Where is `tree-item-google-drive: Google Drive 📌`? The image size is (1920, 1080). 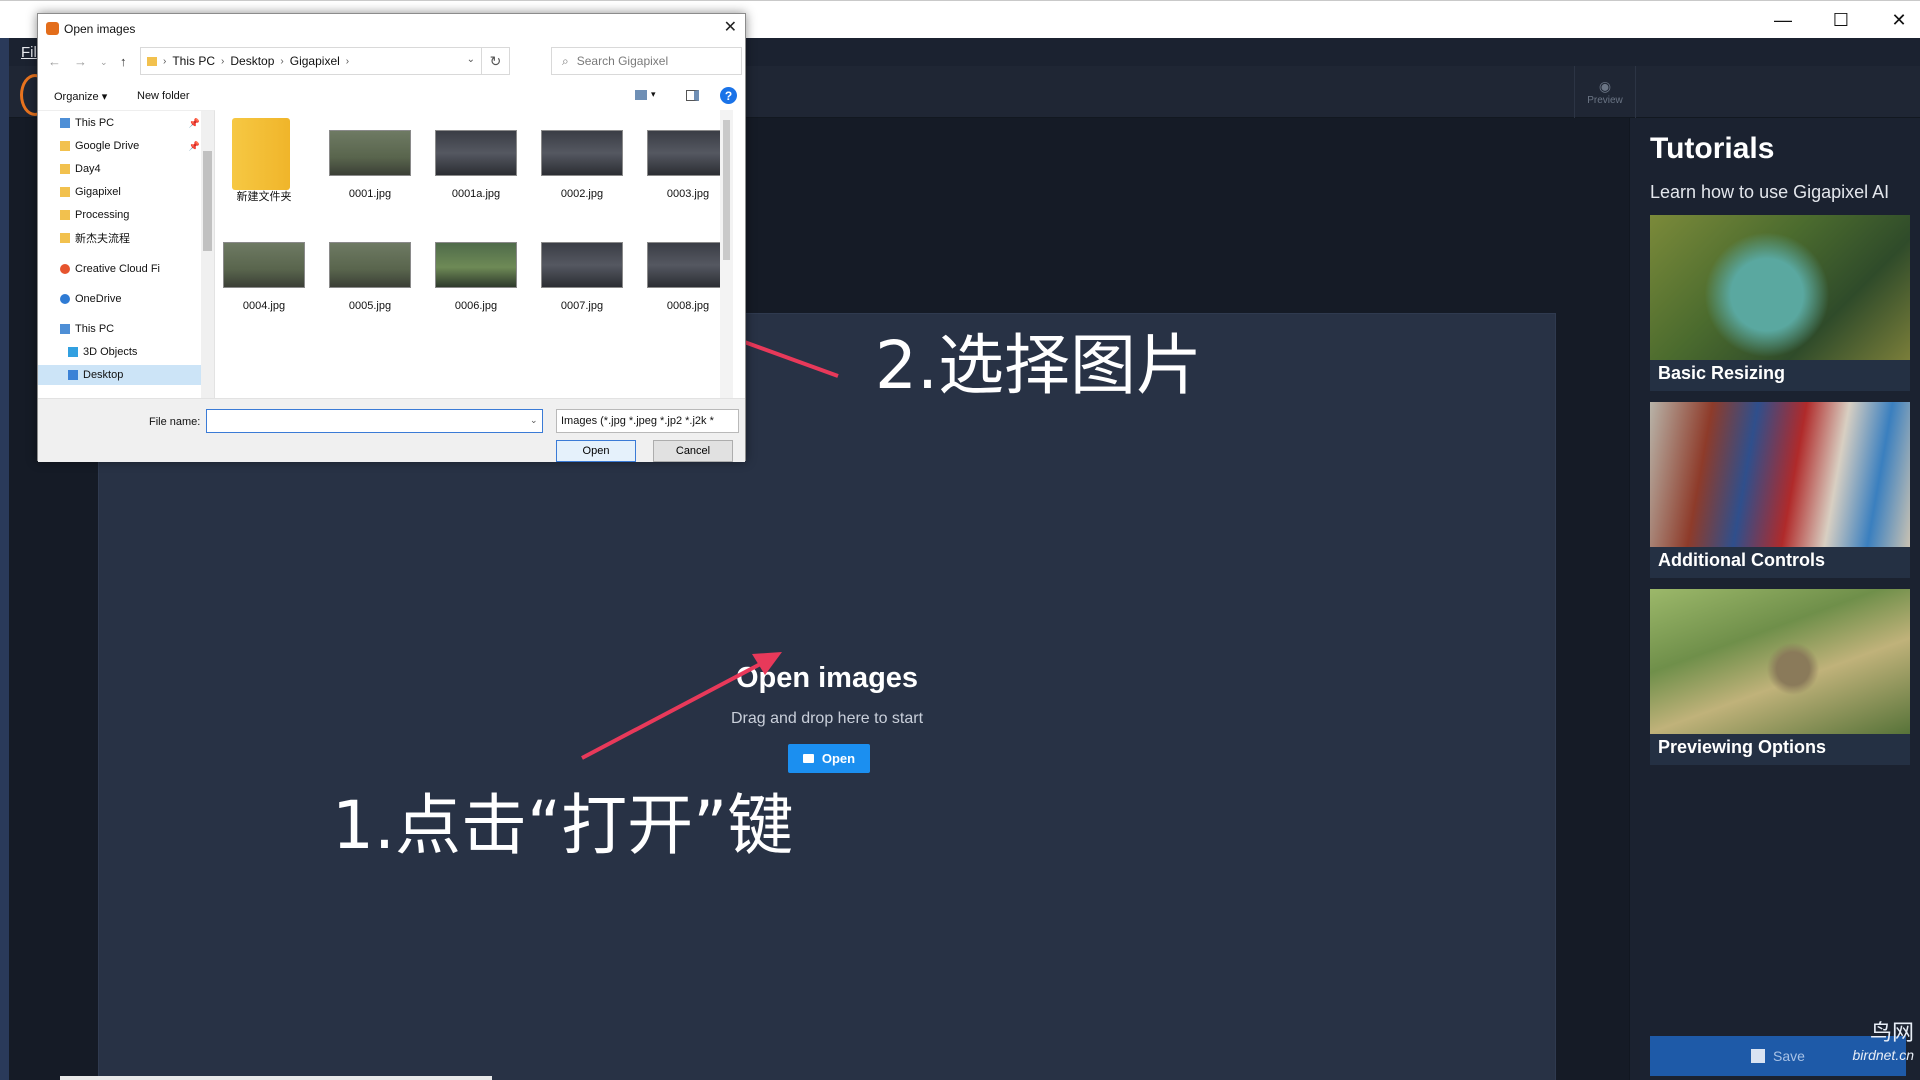 tree-item-google-drive: Google Drive 📌 is located at coordinates (120, 146).